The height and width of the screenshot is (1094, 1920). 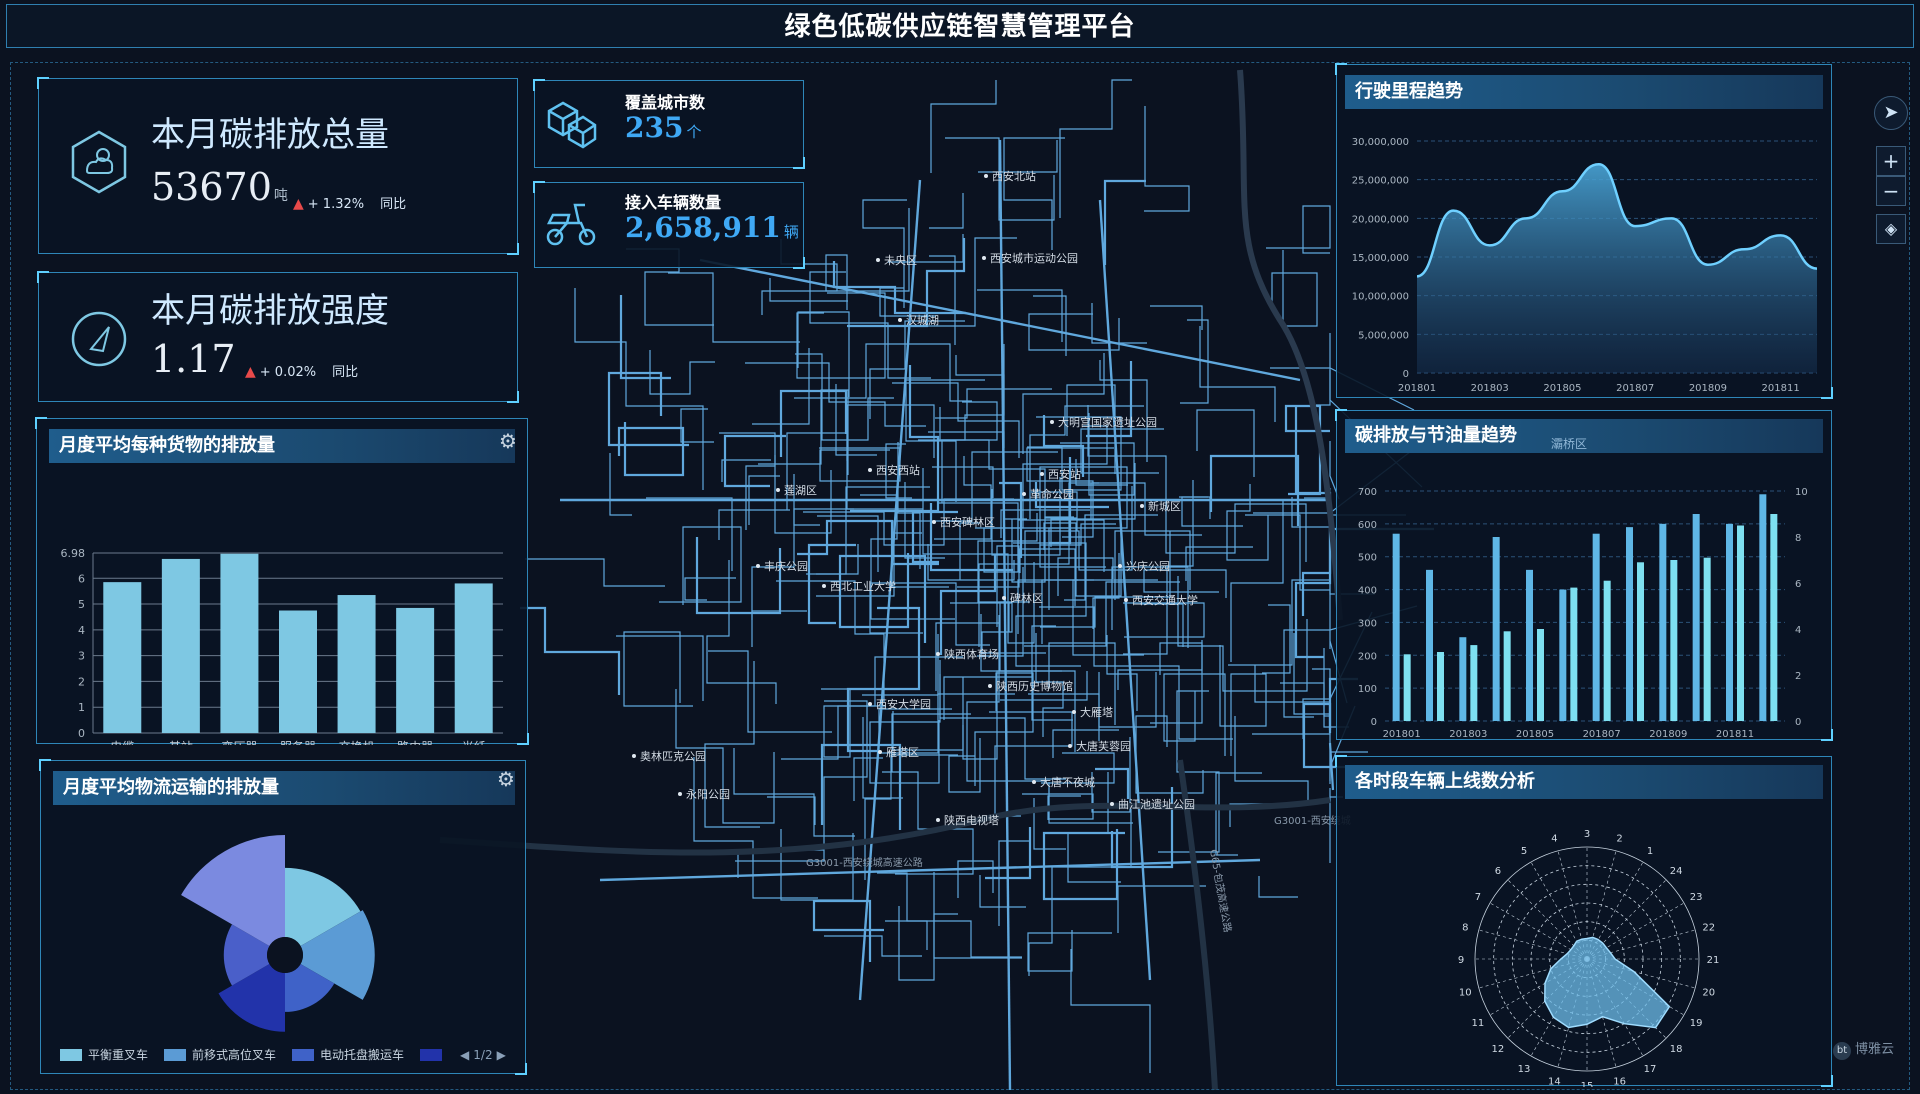 What do you see at coordinates (665, 102) in the screenshot?
I see `cities-label: 覆盖城市数` at bounding box center [665, 102].